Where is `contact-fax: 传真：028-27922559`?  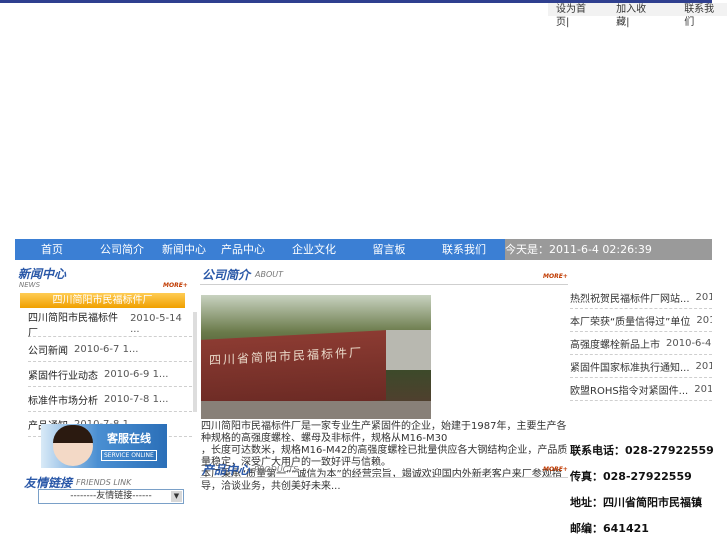
contact-fax: 传真：028-27922559 is located at coordinates (631, 476).